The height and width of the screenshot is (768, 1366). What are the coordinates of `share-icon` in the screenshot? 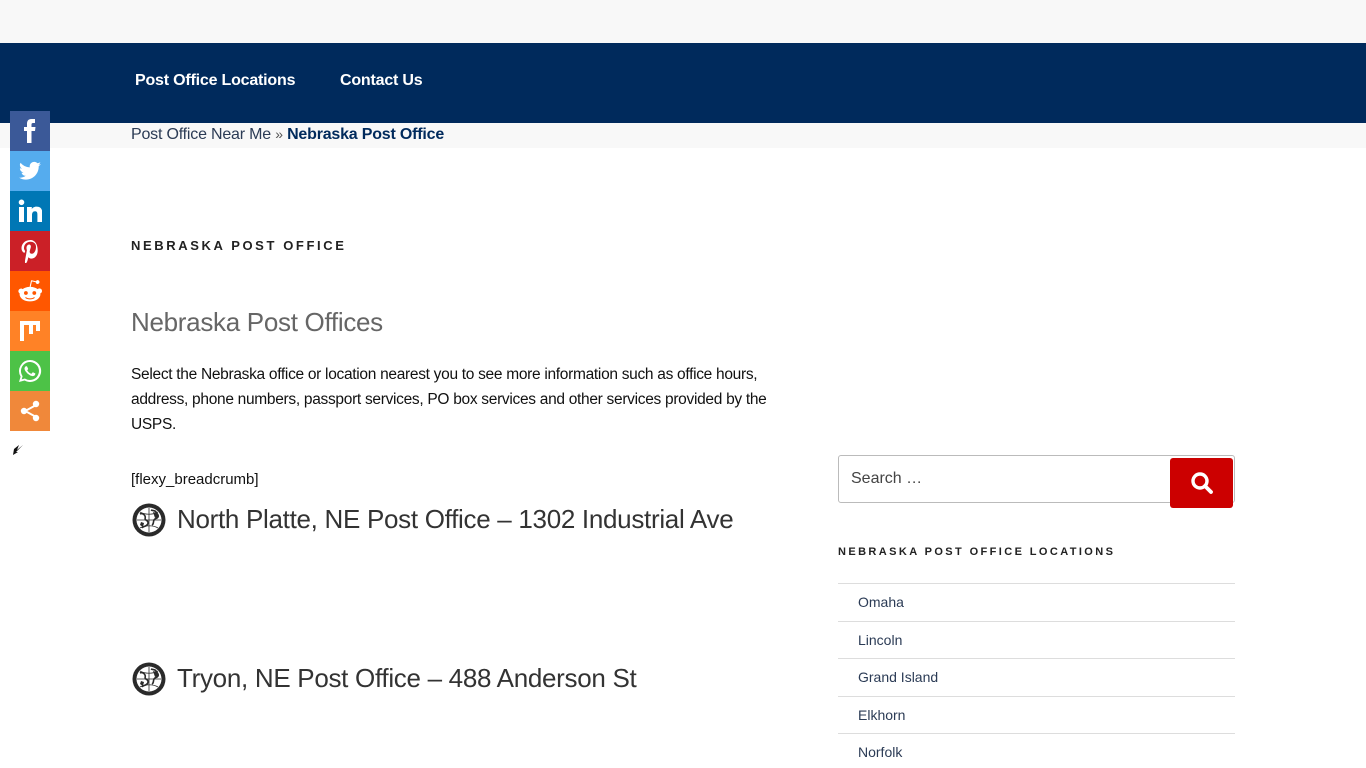 It's located at (30, 411).